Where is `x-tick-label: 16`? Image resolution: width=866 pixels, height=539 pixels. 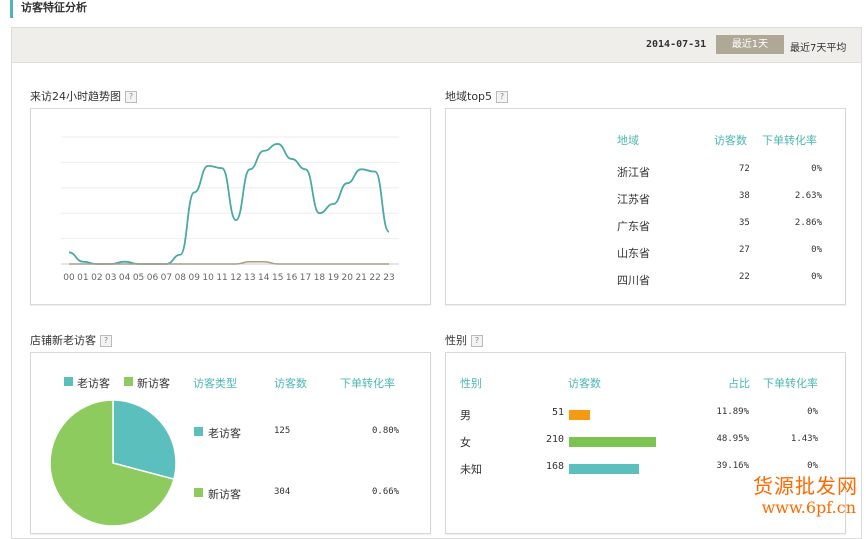
x-tick-label: 16 is located at coordinates (292, 278).